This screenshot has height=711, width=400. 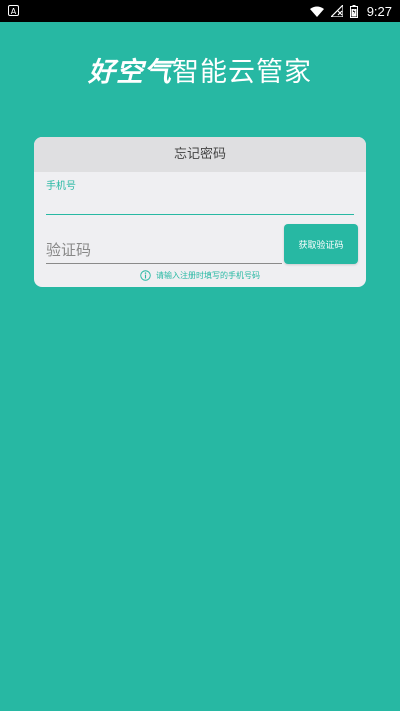 What do you see at coordinates (200, 11) in the screenshot?
I see `status-bar: A 9:27` at bounding box center [200, 11].